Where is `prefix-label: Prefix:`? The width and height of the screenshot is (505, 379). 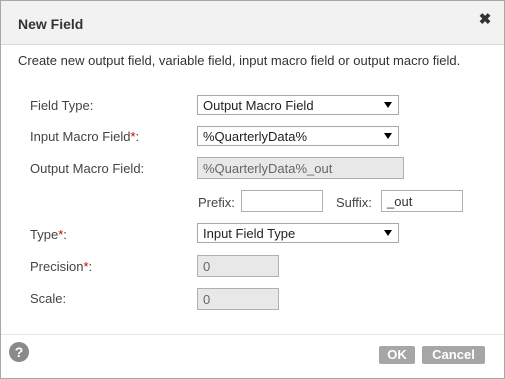
prefix-label: Prefix: is located at coordinates (216, 202).